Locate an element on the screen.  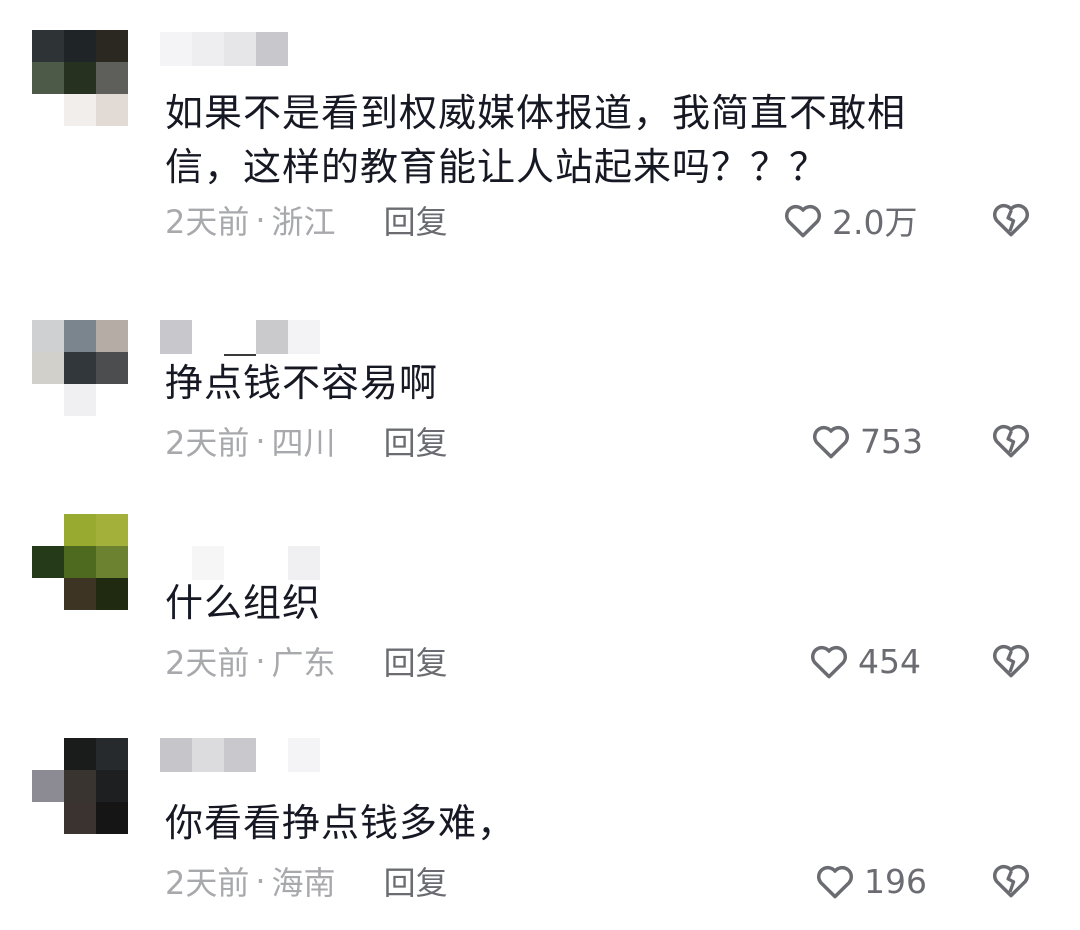
comment-meta: 2天前 · 浙江 回复 is located at coordinates (306, 220).